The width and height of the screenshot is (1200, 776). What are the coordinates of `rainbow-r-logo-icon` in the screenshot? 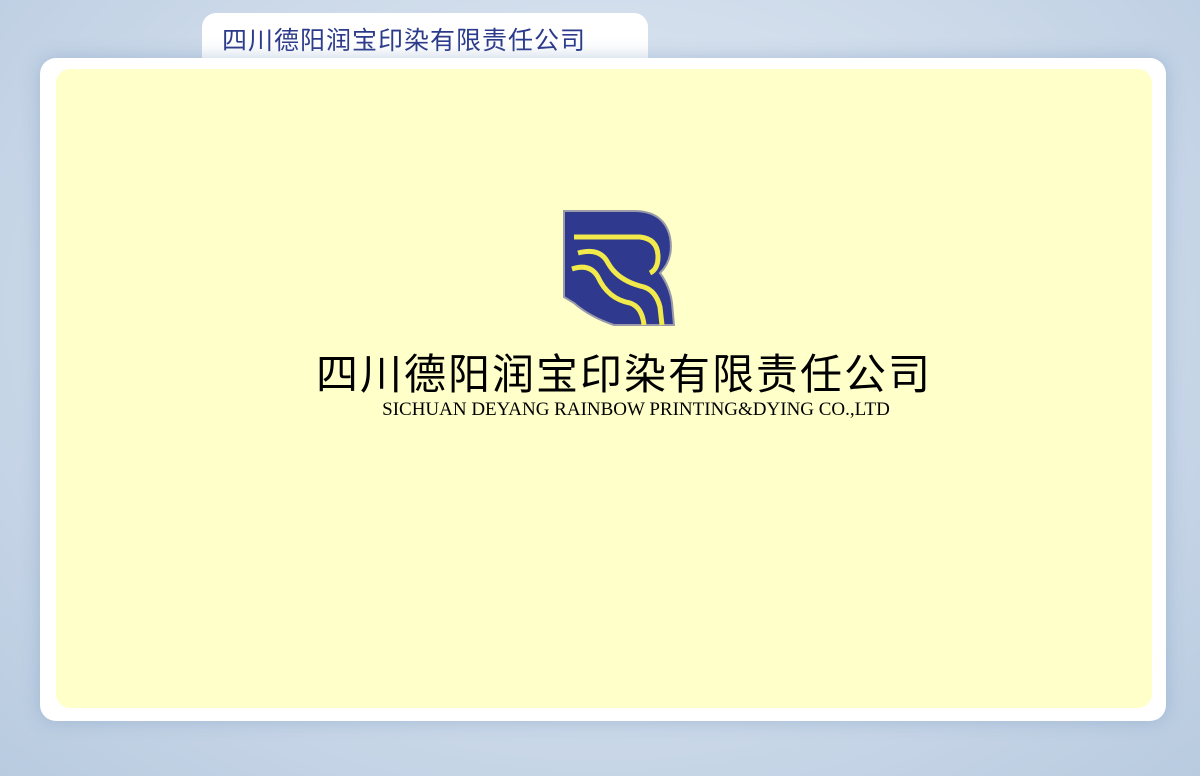 It's located at (619, 268).